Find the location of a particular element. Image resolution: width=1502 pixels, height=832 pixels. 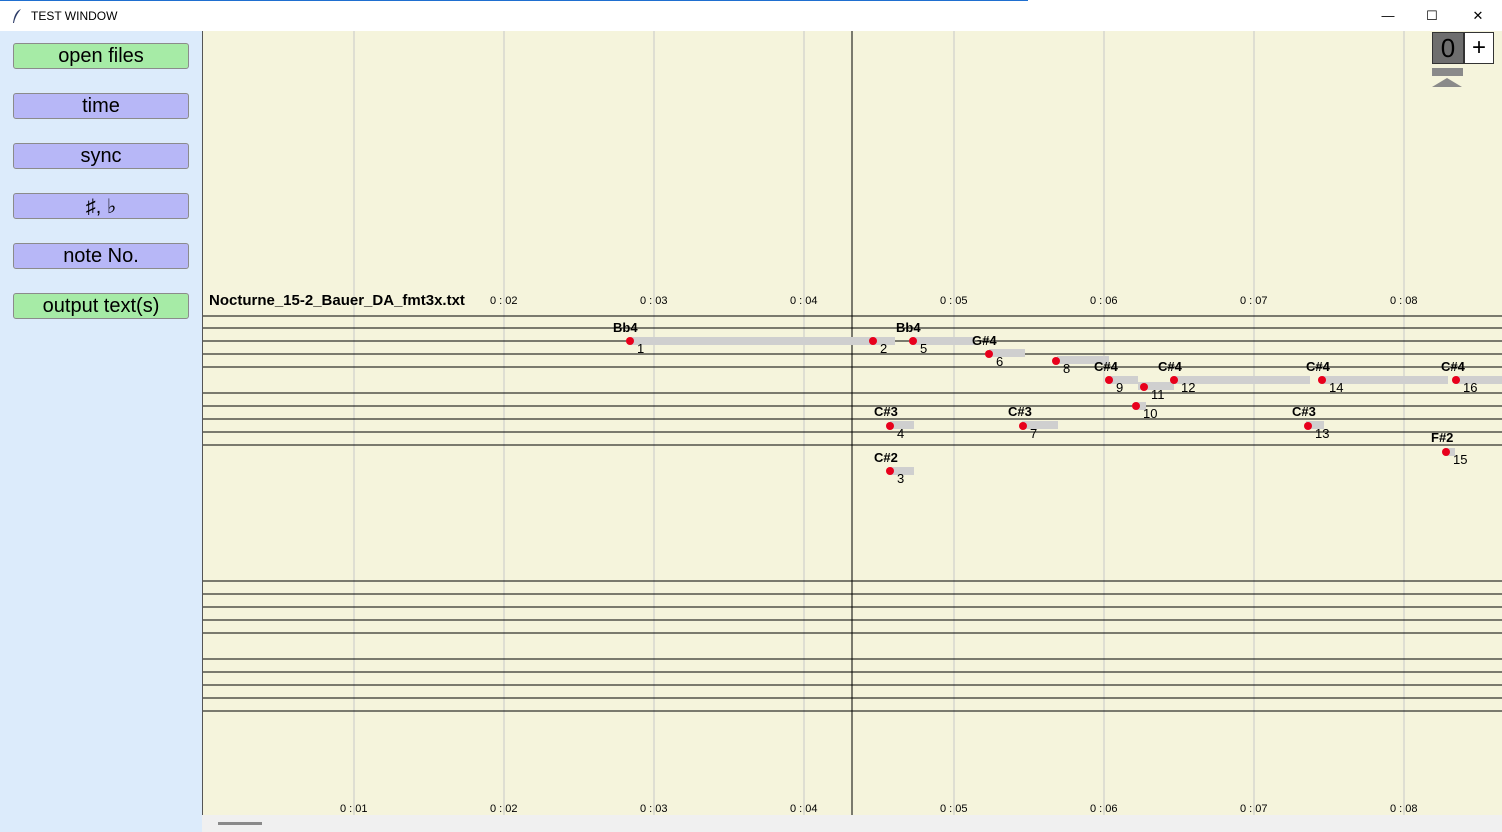

note-pitch-label: C#2 is located at coordinates (886, 457).